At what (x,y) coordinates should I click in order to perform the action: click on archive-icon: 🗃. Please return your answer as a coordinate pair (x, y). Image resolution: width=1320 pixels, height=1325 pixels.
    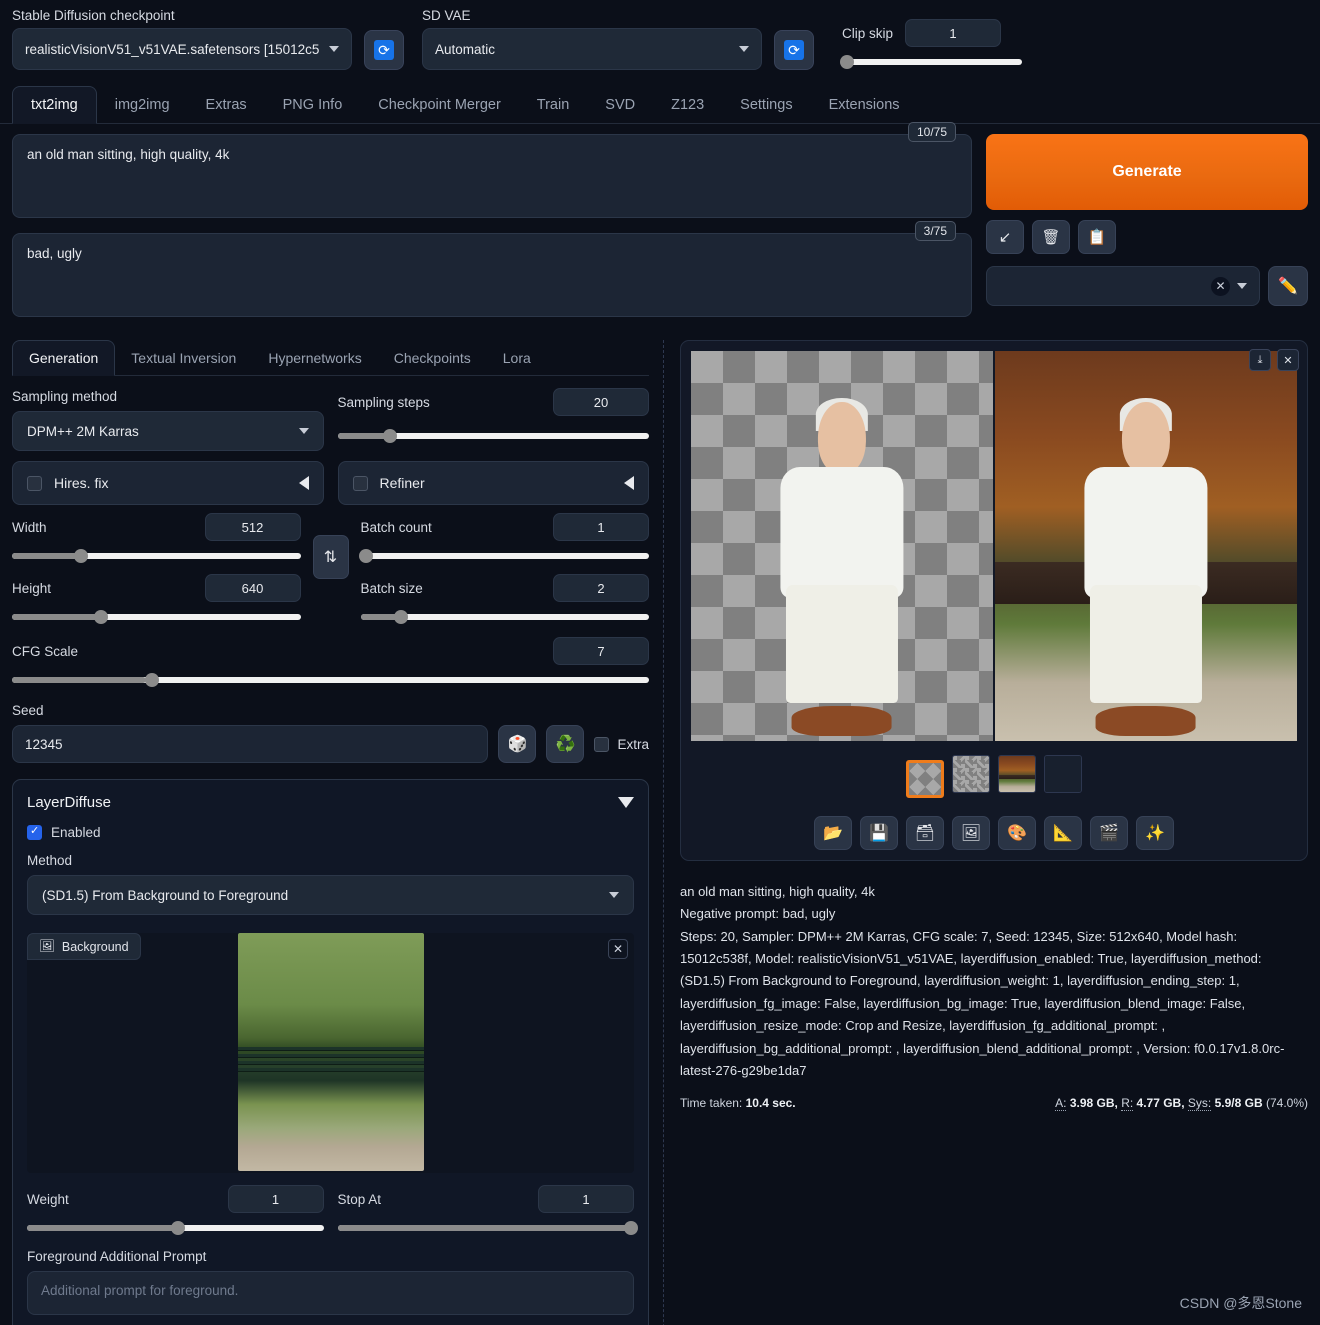
    Looking at the image, I should click on (925, 833).